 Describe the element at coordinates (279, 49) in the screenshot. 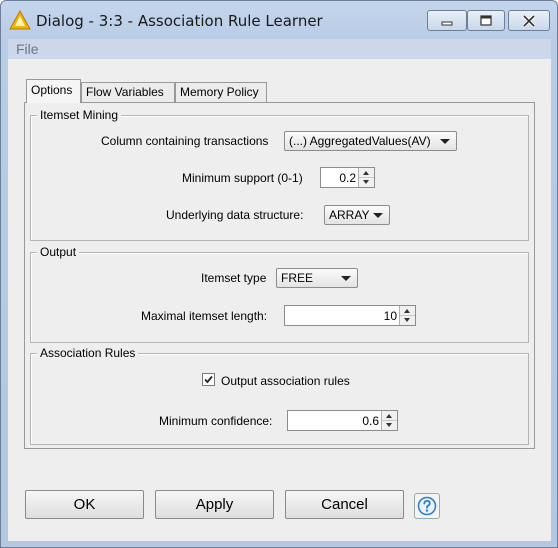

I see `menu-bar: File` at that location.